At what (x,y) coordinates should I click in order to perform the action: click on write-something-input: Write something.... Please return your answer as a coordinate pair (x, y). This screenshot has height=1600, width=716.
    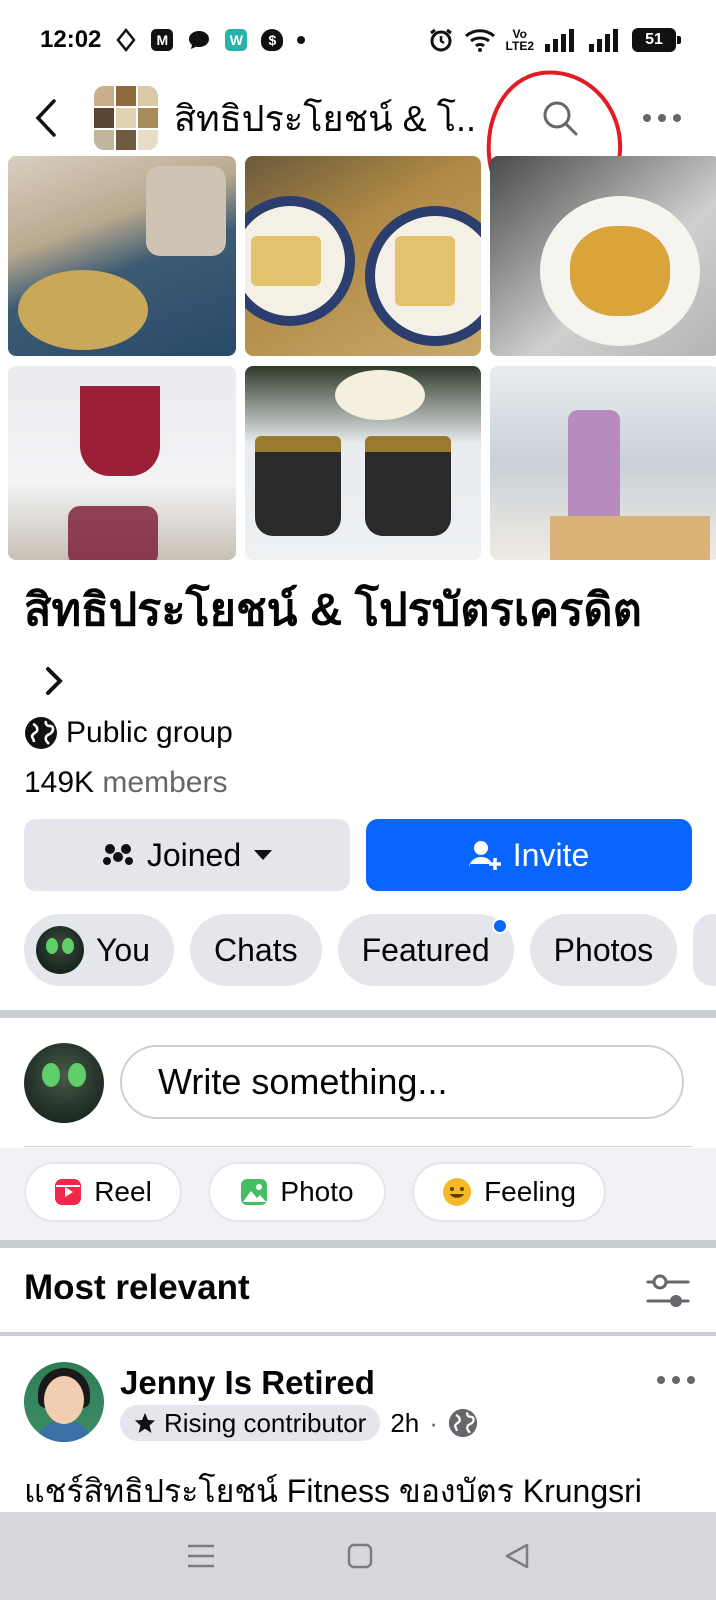
    Looking at the image, I should click on (402, 1082).